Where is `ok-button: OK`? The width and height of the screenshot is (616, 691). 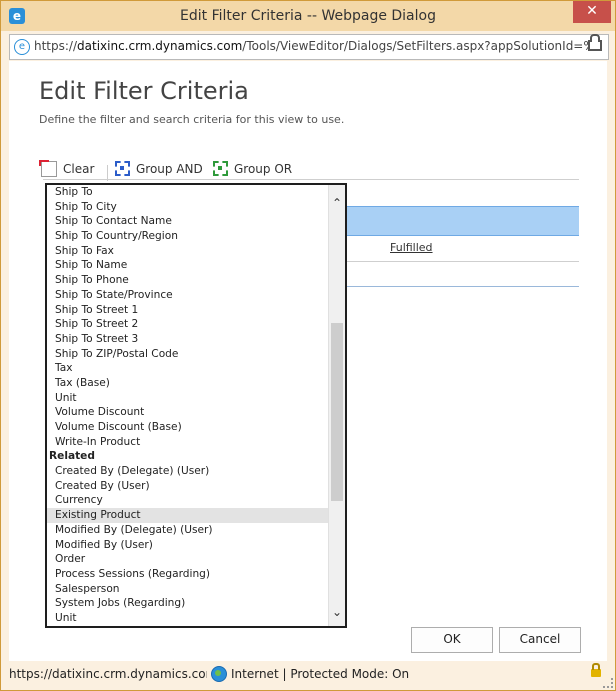 ok-button: OK is located at coordinates (452, 640).